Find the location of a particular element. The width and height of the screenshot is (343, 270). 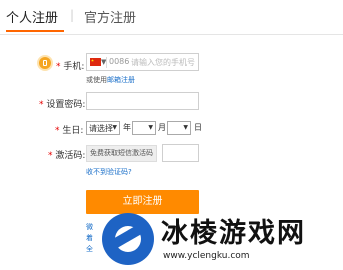

china-flag-icon is located at coordinates (95, 62).